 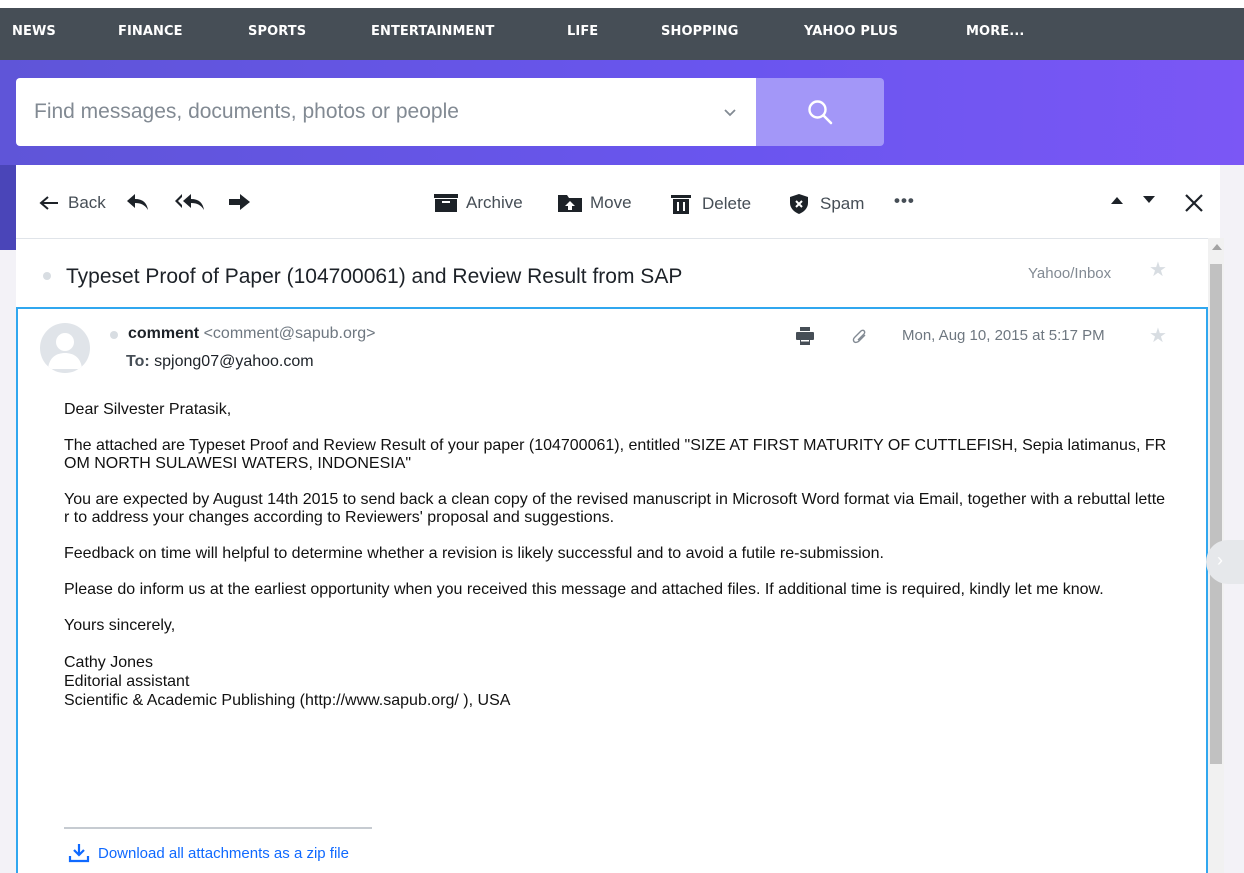 I want to click on nav-yahoo-plus: YAHOO PLUS, so click(x=851, y=31).